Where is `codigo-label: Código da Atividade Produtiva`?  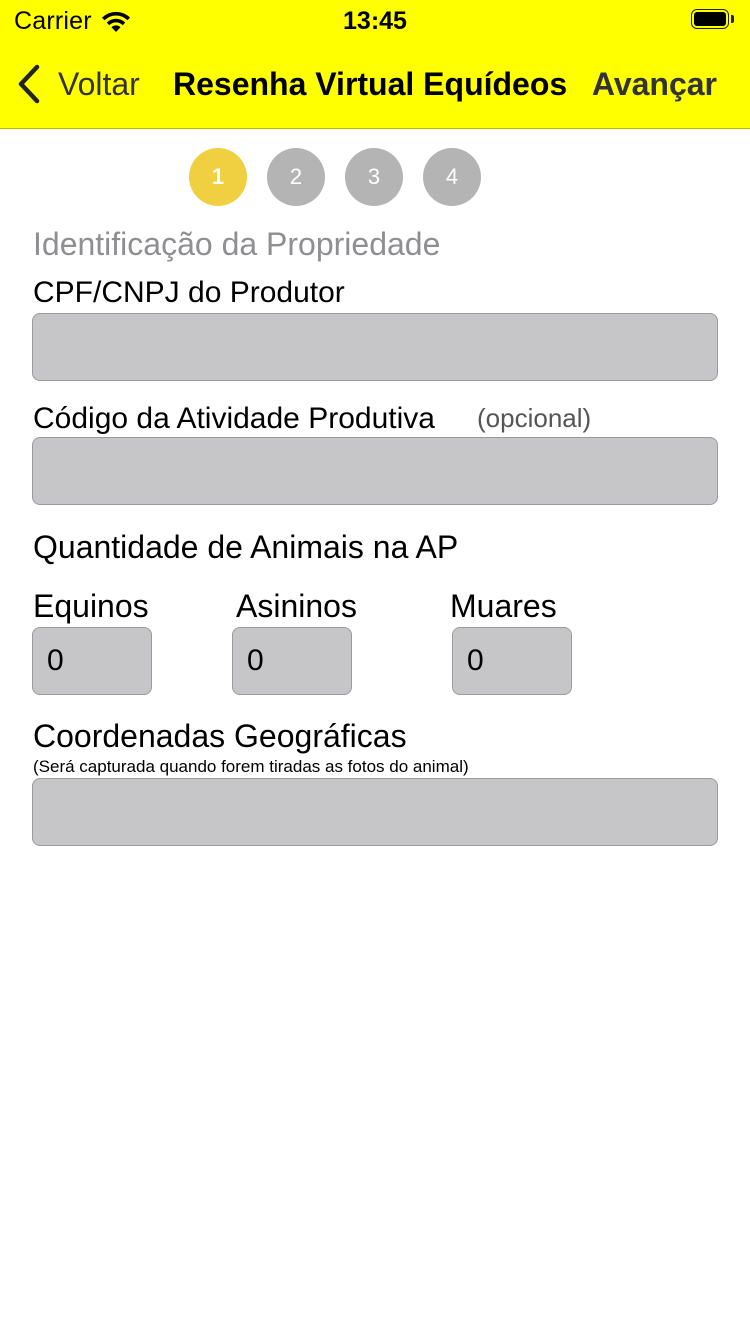
codigo-label: Código da Atividade Produtiva is located at coordinates (234, 418).